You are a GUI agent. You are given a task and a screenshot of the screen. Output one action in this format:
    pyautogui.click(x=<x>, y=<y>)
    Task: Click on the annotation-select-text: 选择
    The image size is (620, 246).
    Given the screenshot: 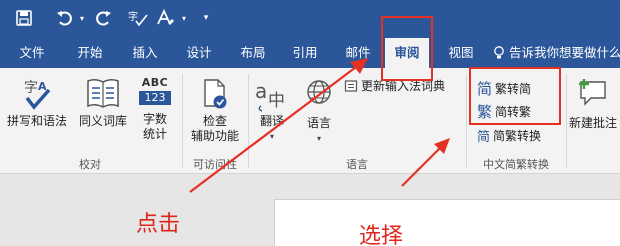 What is the action you would take?
    pyautogui.click(x=381, y=235)
    